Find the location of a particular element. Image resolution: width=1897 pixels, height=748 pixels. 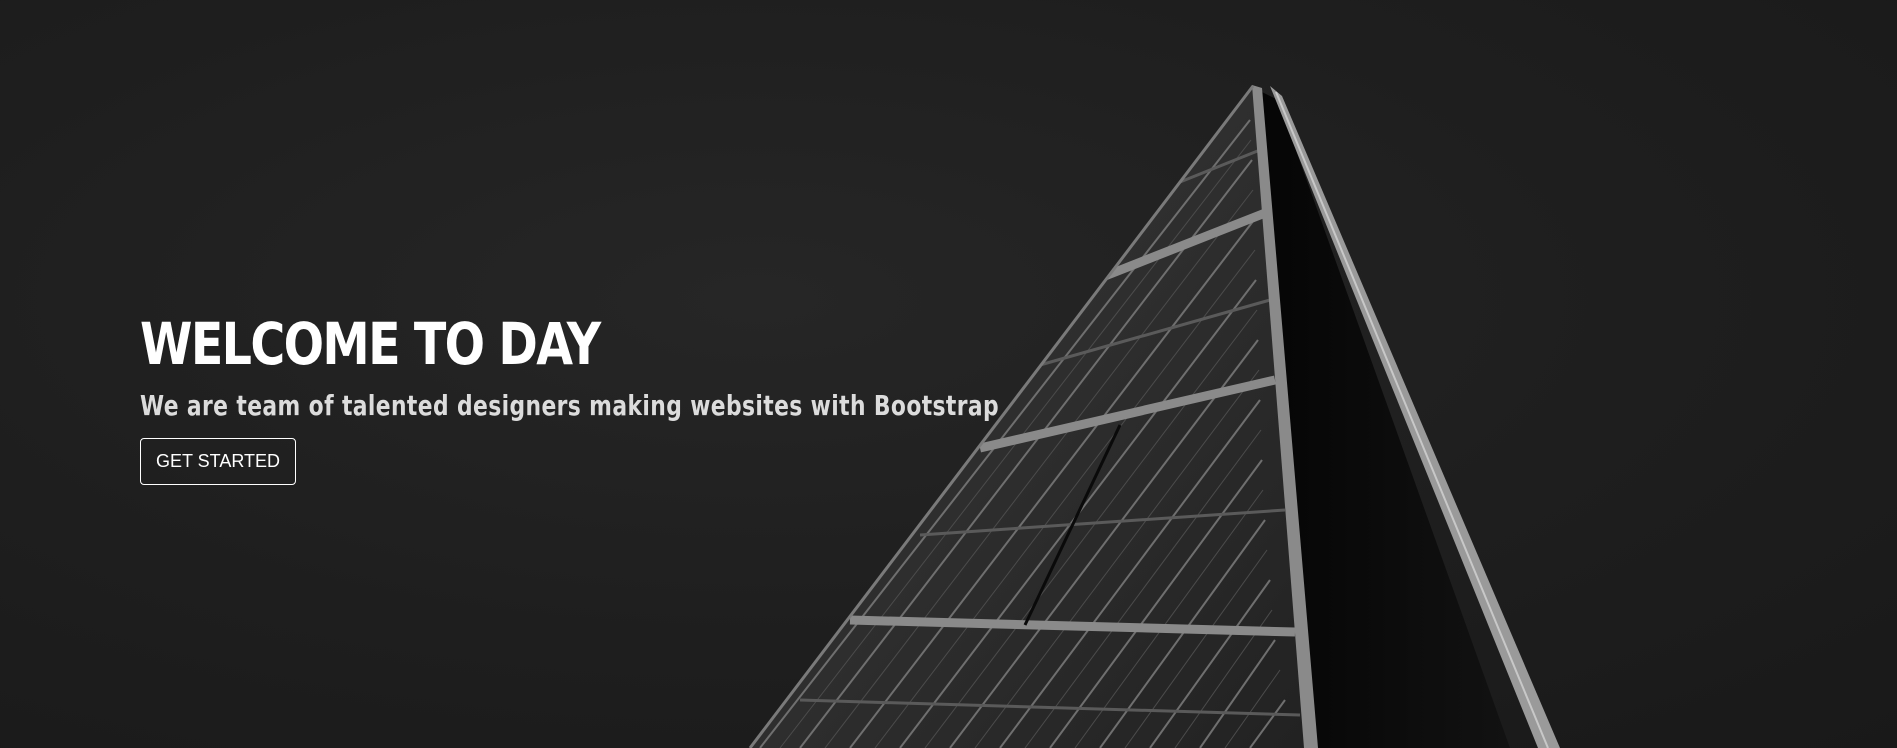

get-started-button: GET STARTED is located at coordinates (218, 461).